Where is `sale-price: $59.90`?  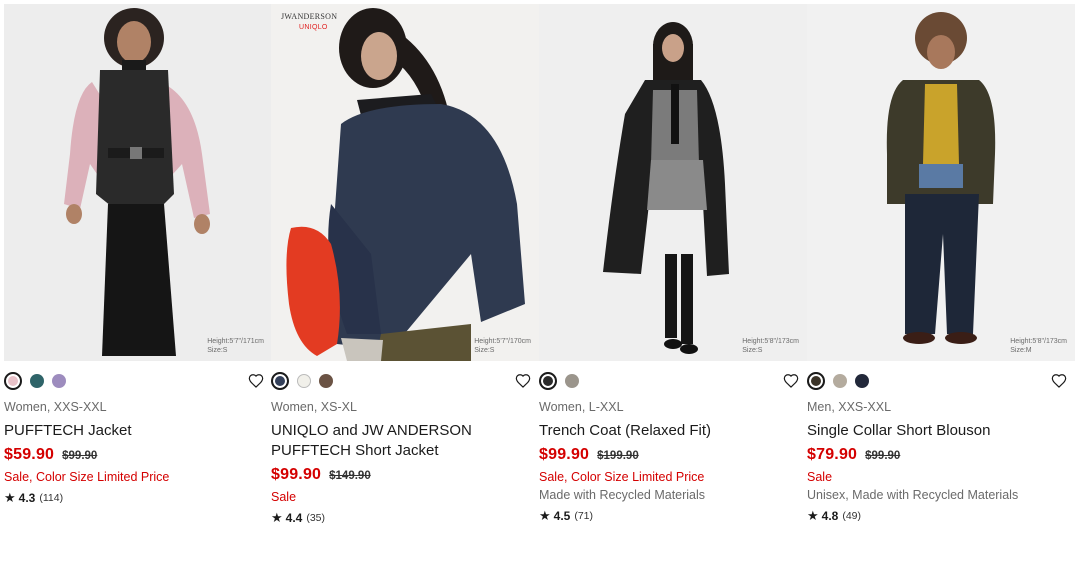 sale-price: $59.90 is located at coordinates (29, 454).